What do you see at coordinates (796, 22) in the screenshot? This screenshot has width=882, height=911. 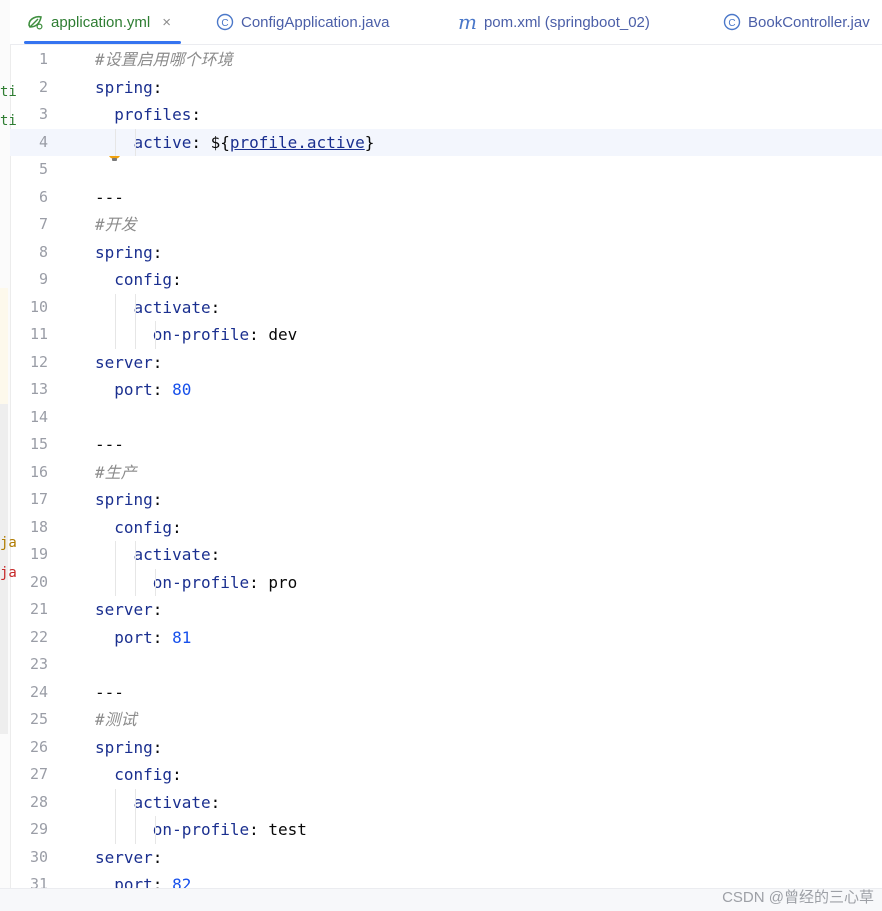 I see `tab-book-controller: C BookController.jav` at bounding box center [796, 22].